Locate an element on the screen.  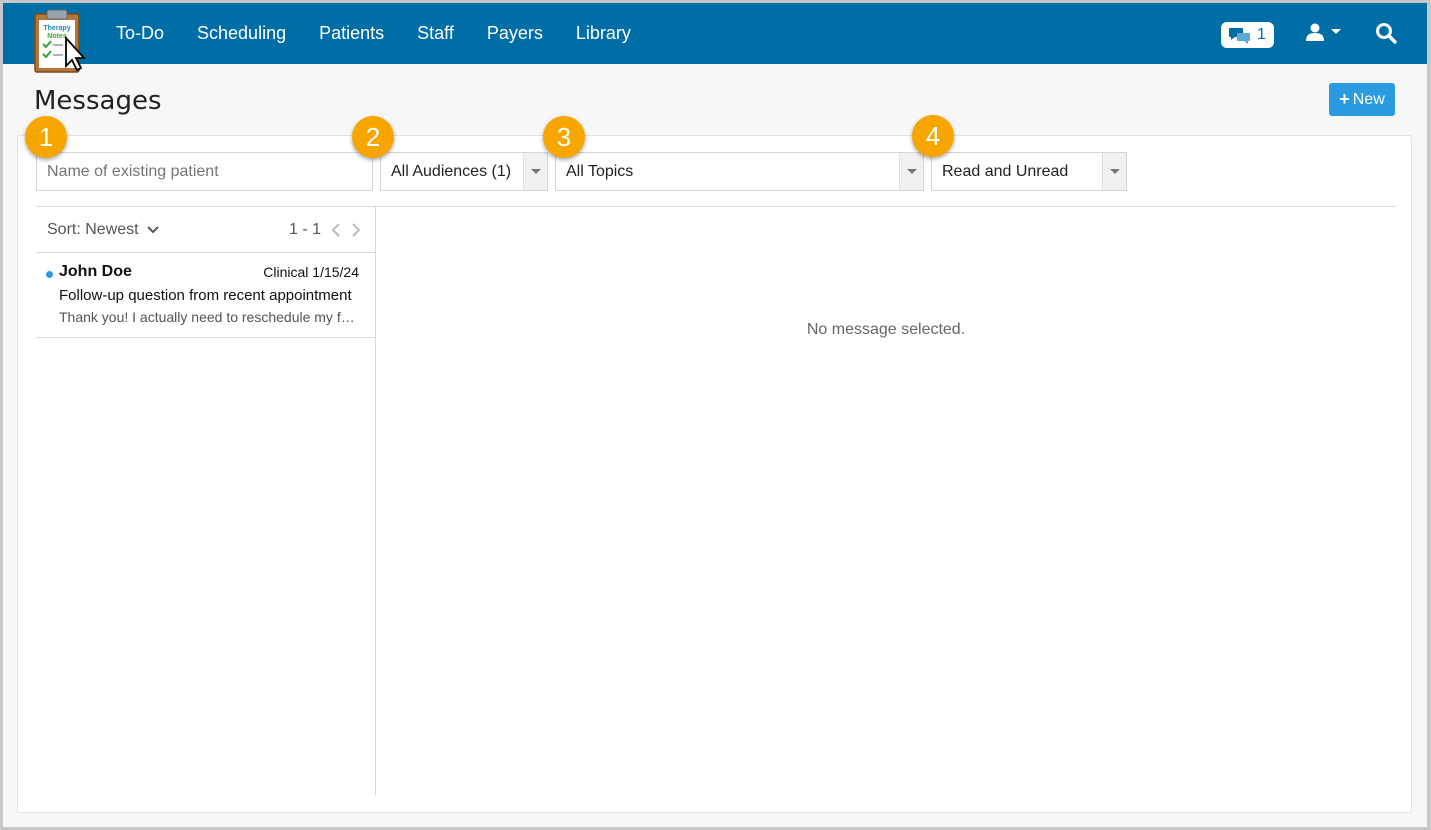
search-button is located at coordinates (1386, 35).